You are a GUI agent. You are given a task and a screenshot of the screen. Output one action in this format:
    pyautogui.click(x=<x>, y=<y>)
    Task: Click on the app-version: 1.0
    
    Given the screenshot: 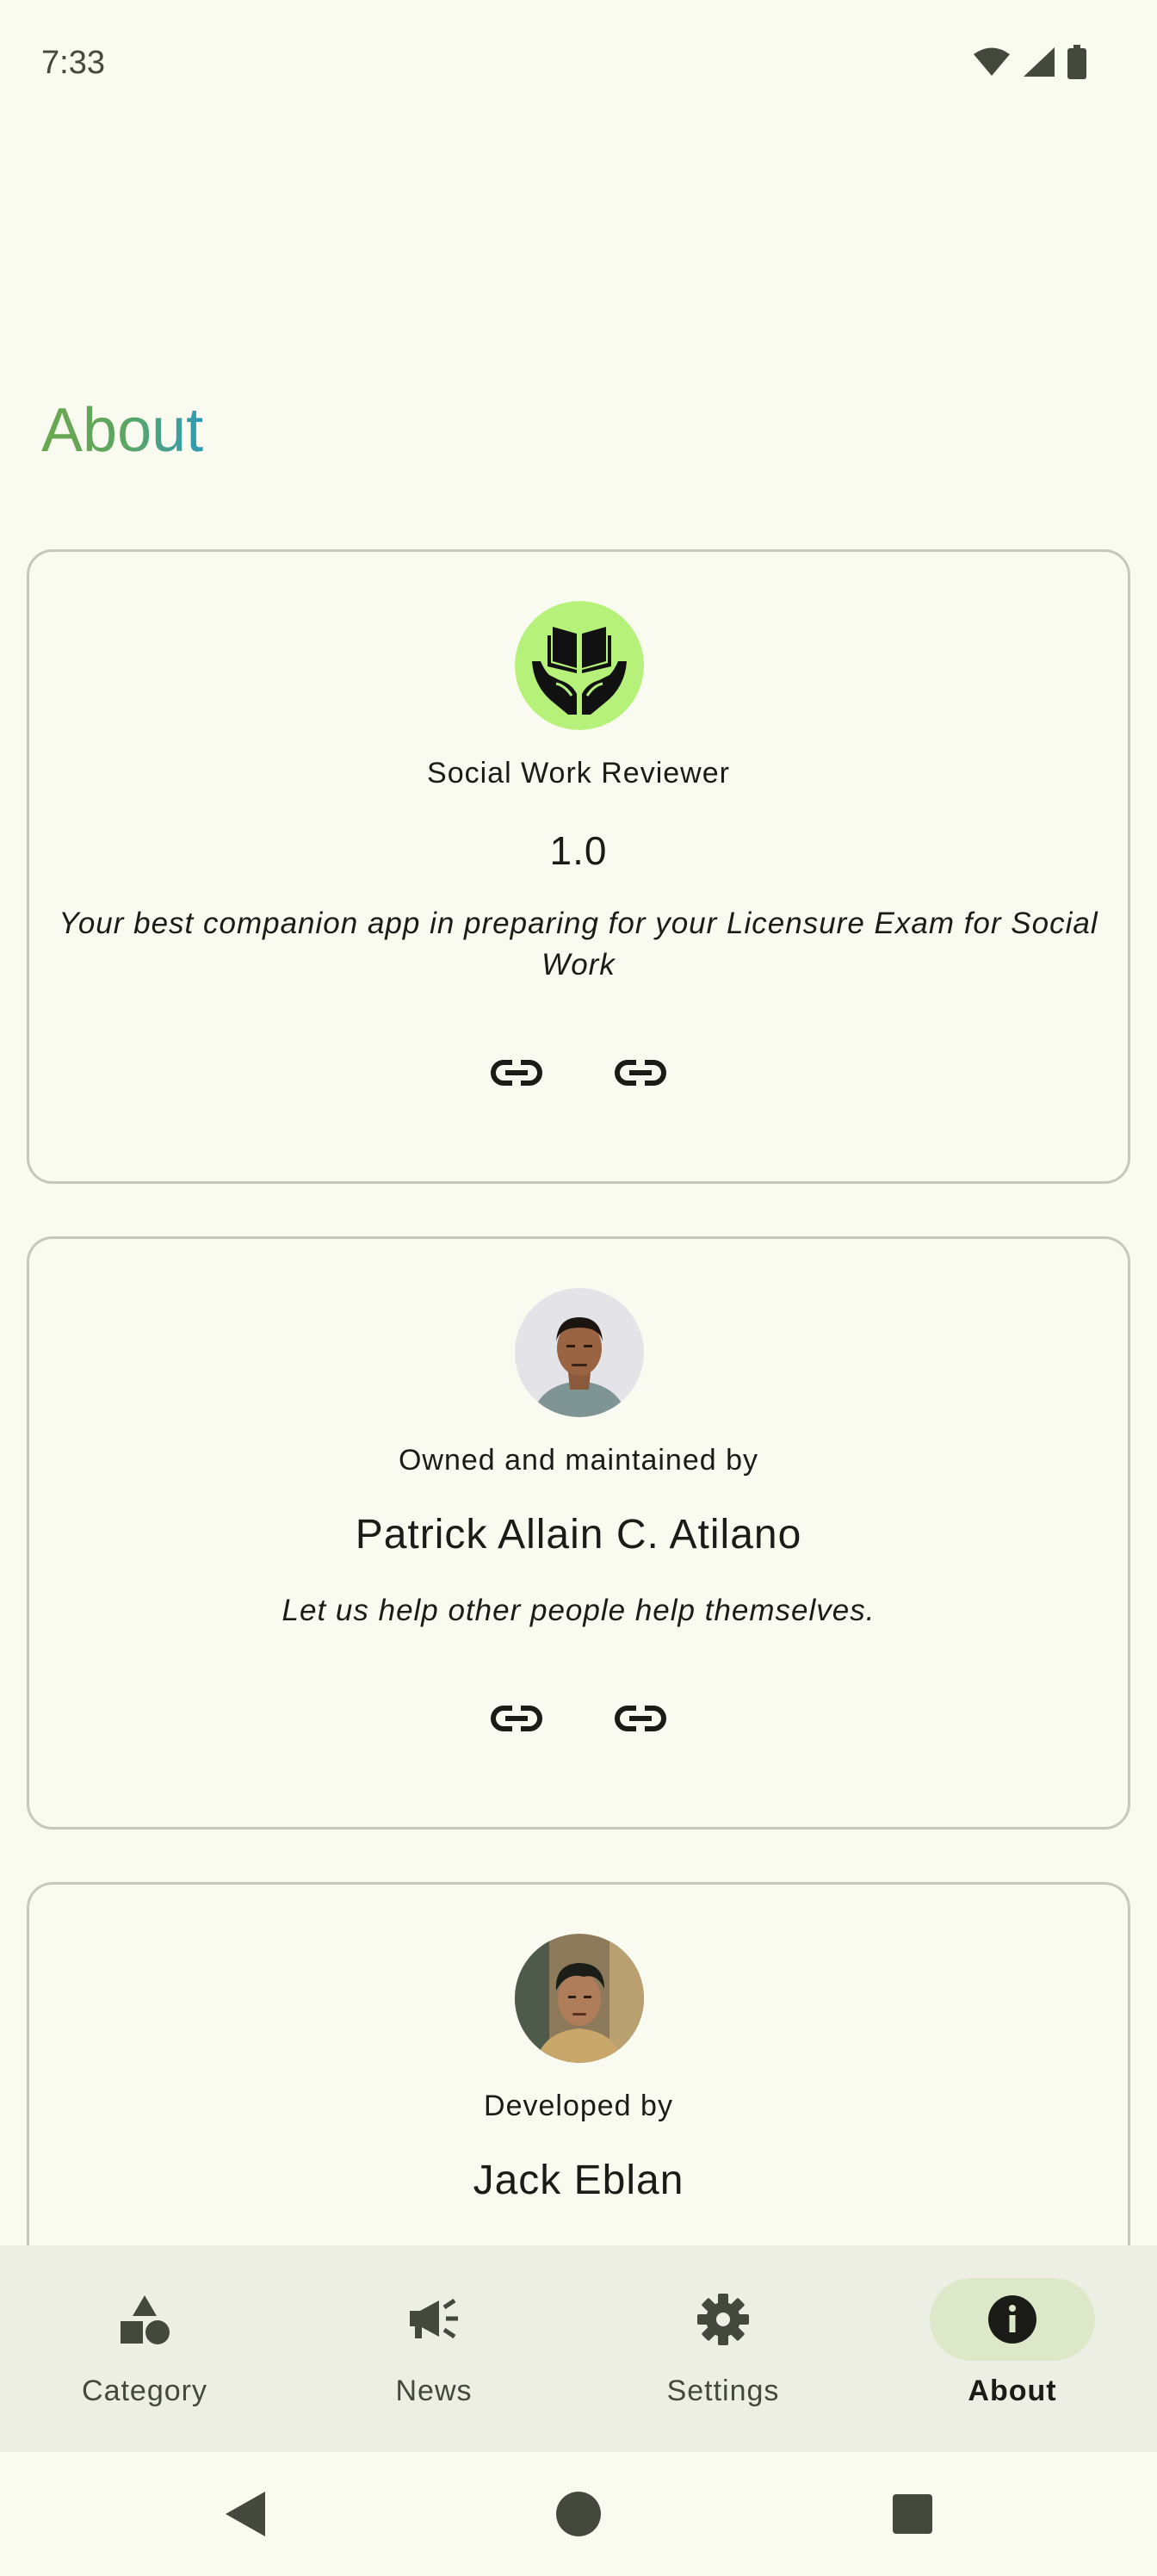 What is the action you would take?
    pyautogui.click(x=579, y=851)
    